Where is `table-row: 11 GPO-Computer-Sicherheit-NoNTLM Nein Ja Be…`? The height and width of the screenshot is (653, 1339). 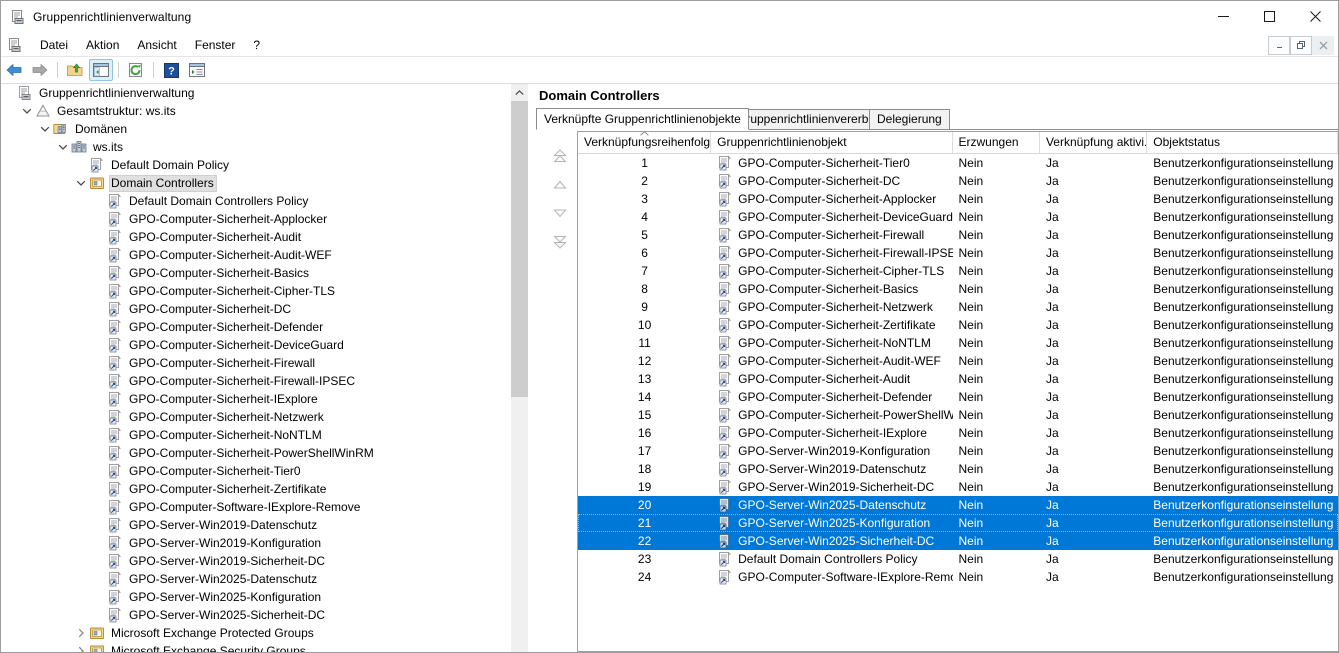 table-row: 11 GPO-Computer-Sicherheit-NoNTLM Nein Ja Be… is located at coordinates (958, 343).